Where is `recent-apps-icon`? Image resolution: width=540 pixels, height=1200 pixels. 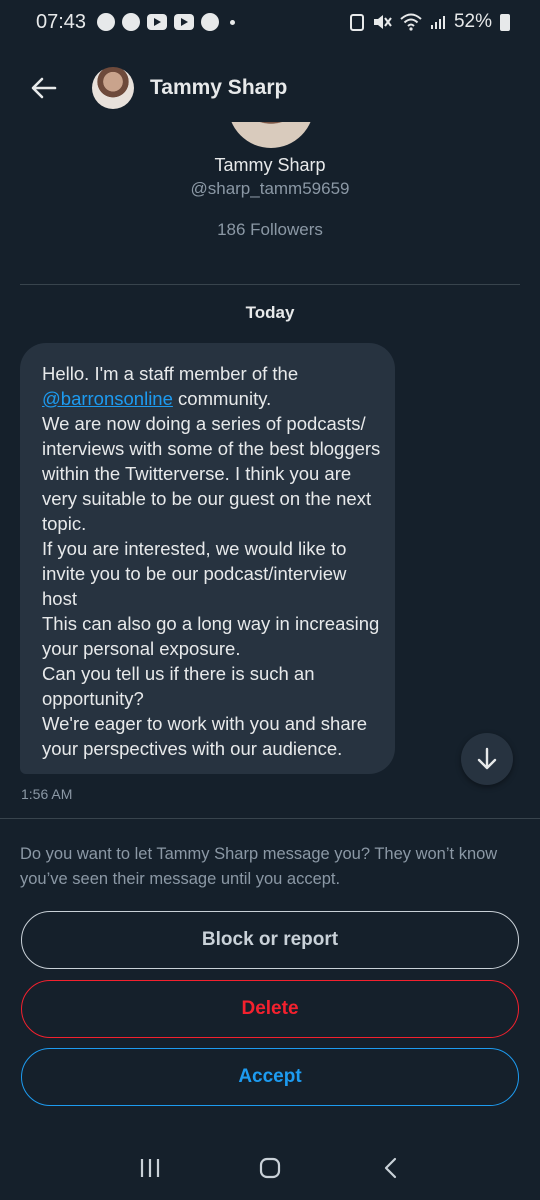
recent-apps-icon is located at coordinates (150, 1168).